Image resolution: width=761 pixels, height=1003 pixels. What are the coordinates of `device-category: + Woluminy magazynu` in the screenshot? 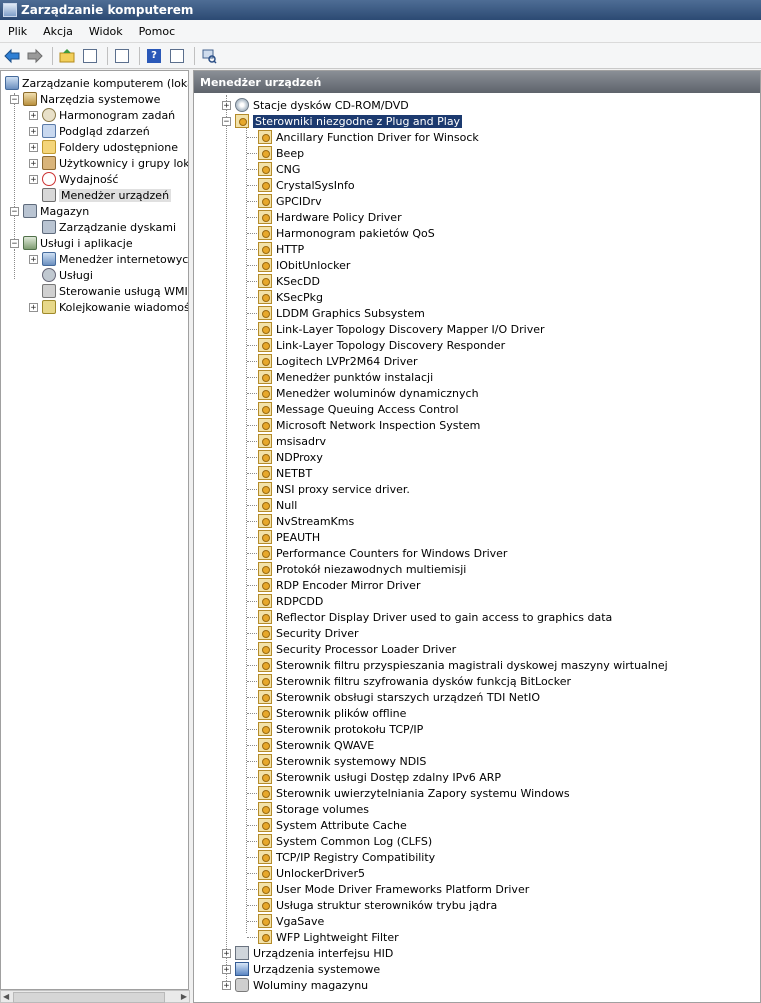 It's located at (295, 985).